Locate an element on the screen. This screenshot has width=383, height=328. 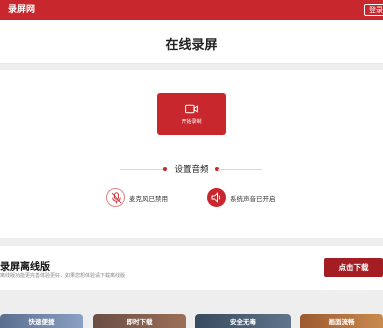
speaker-icon is located at coordinates (216, 197).